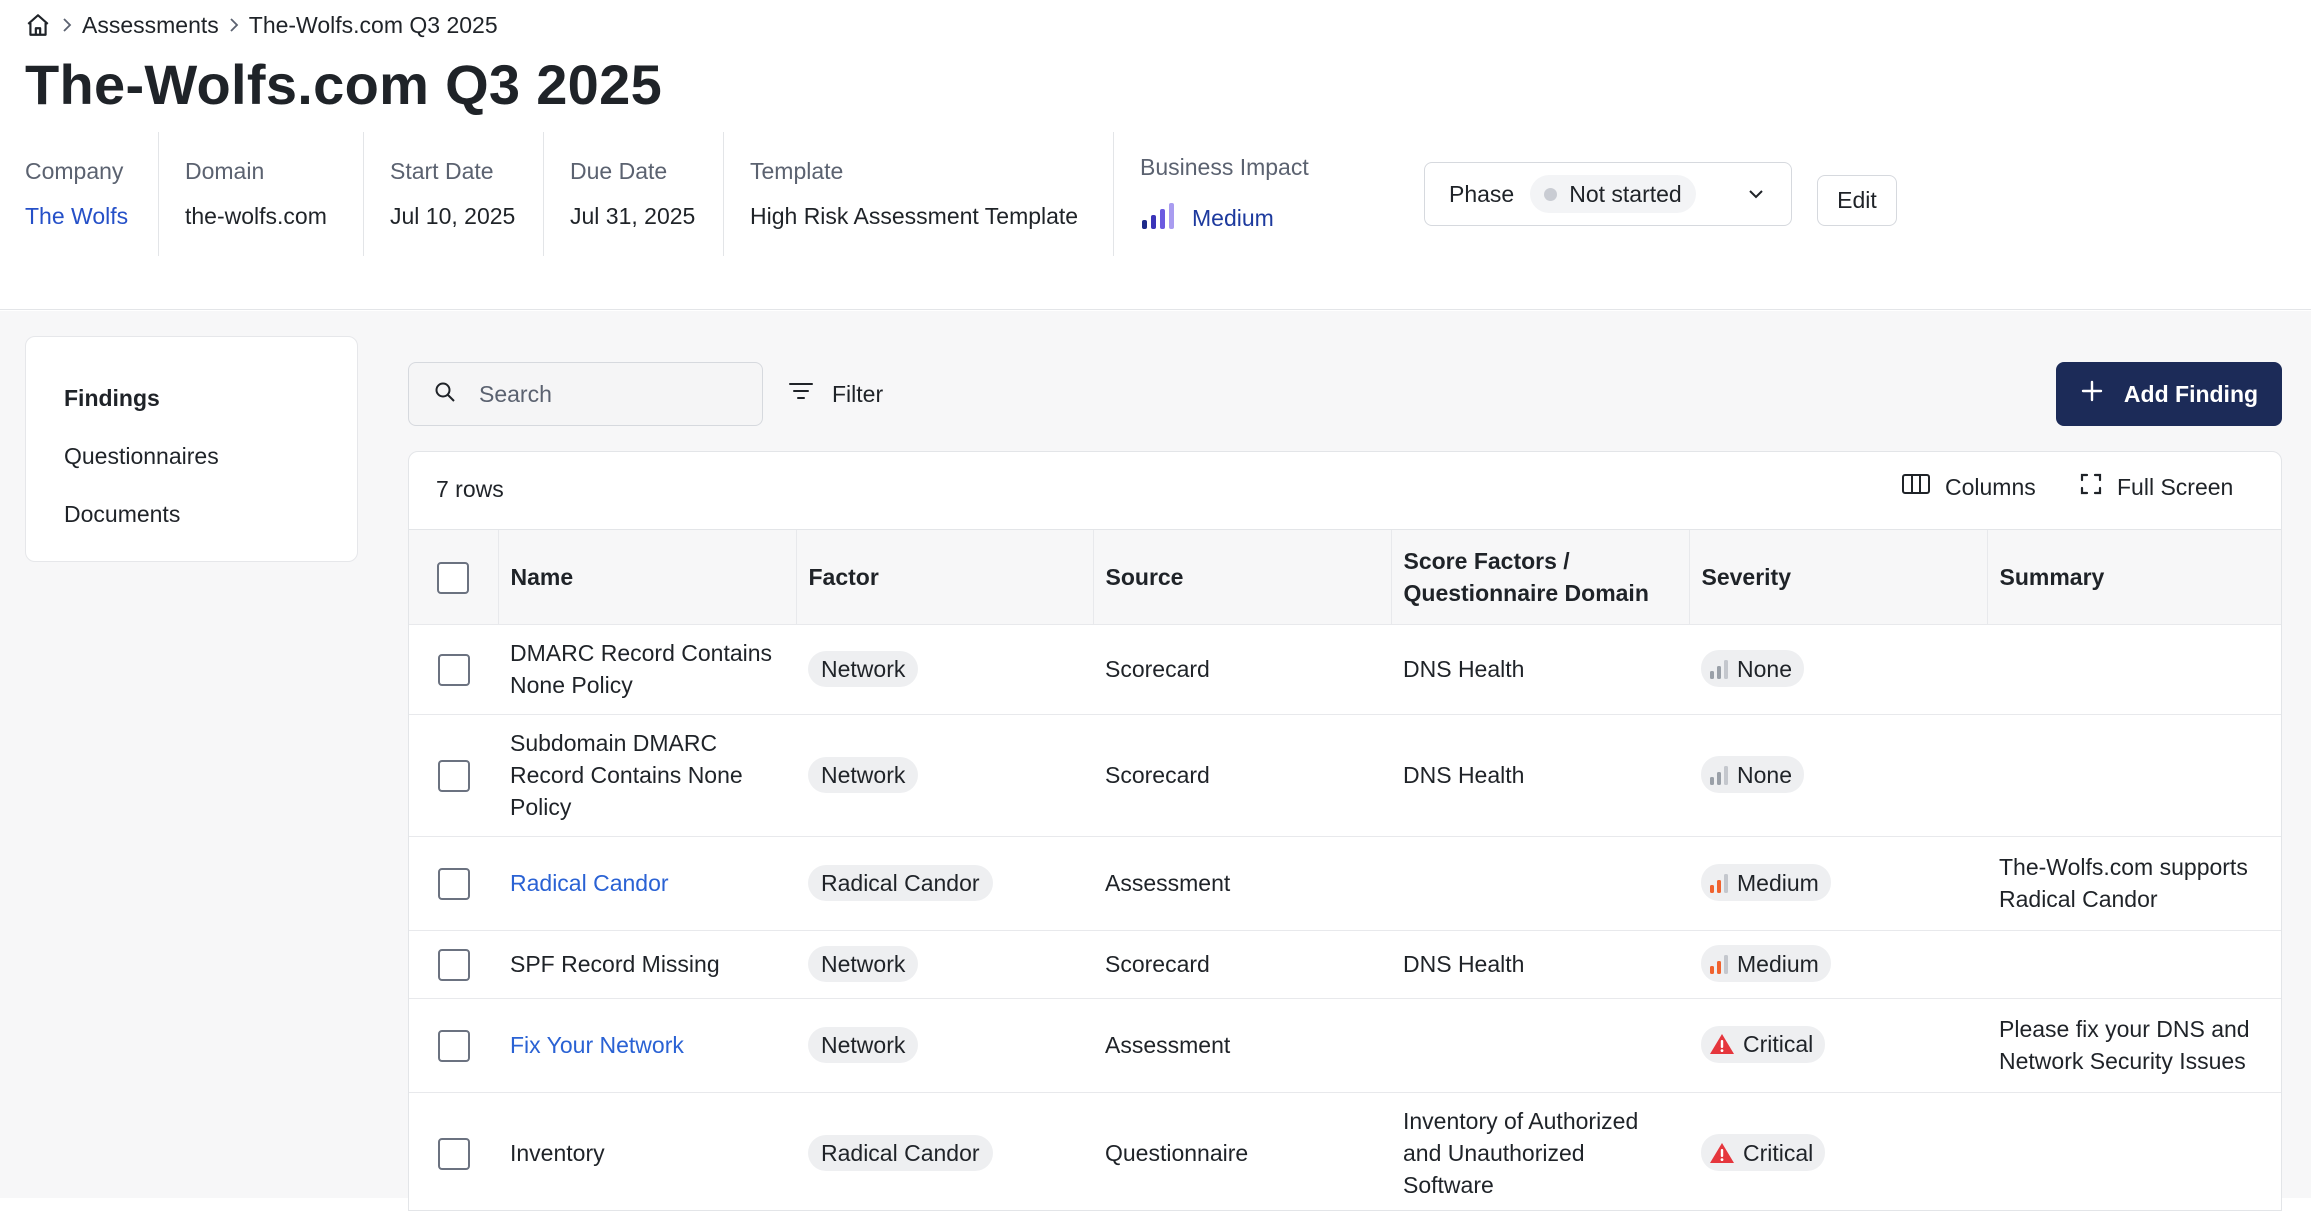 The height and width of the screenshot is (1211, 2311). I want to click on finding-name: SPF Record Missing, so click(615, 964).